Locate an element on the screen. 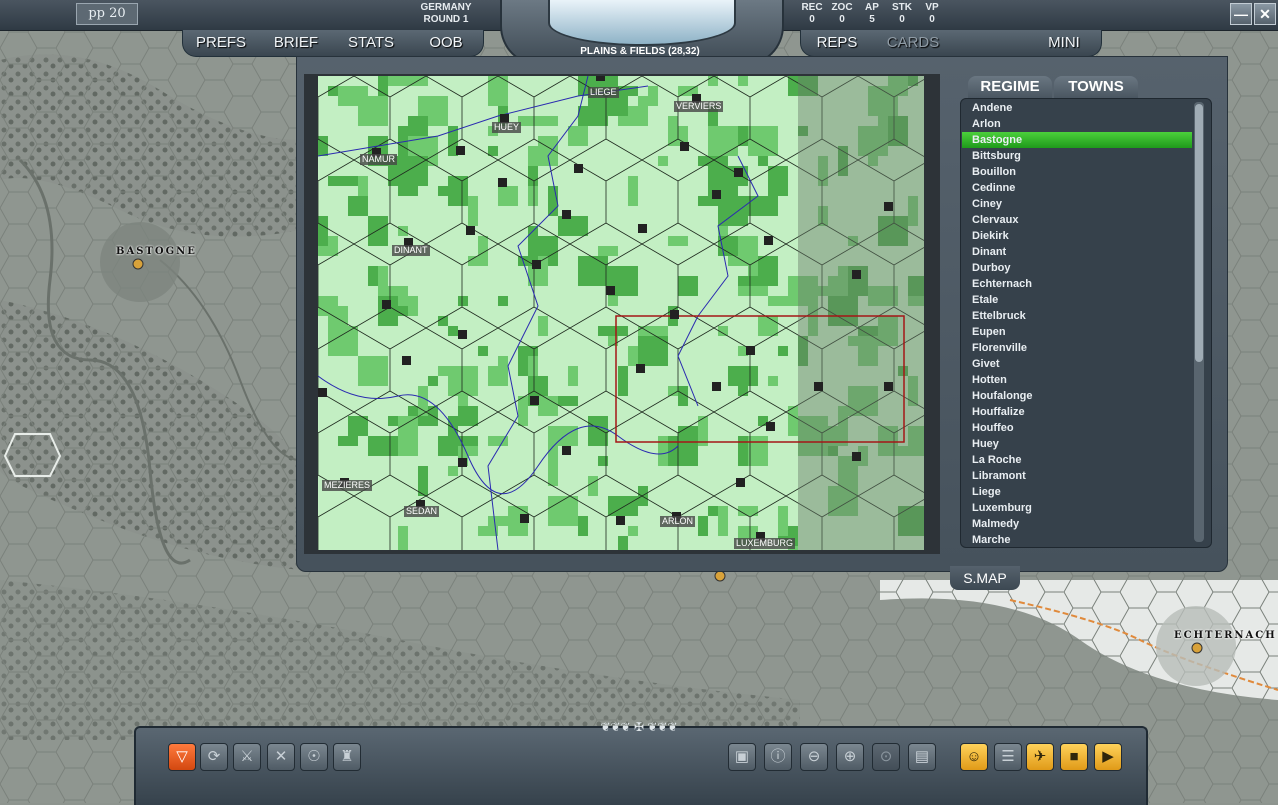 The width and height of the screenshot is (1278, 805). oob-button: OOB is located at coordinates (446, 43).